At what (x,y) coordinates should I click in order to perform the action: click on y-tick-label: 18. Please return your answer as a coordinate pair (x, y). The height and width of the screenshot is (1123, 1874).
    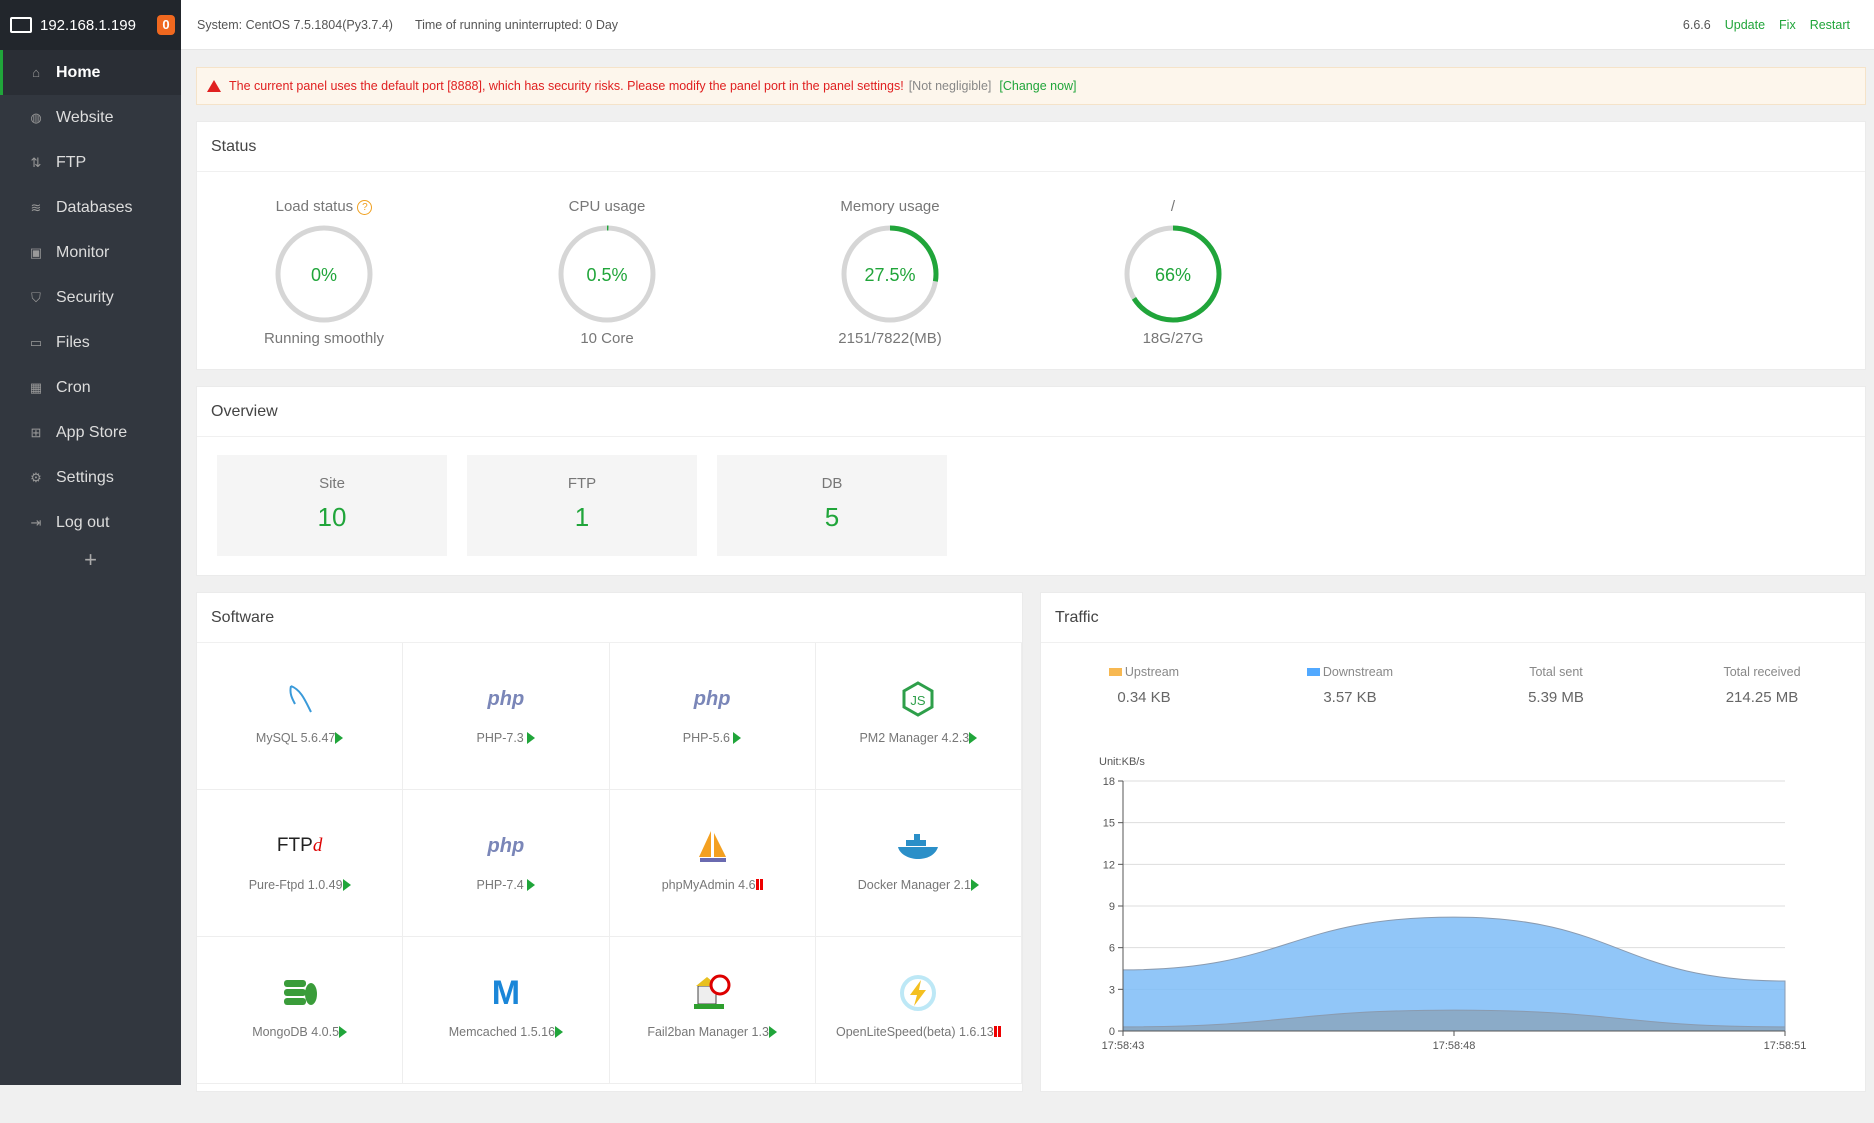
    Looking at the image, I should click on (1109, 782).